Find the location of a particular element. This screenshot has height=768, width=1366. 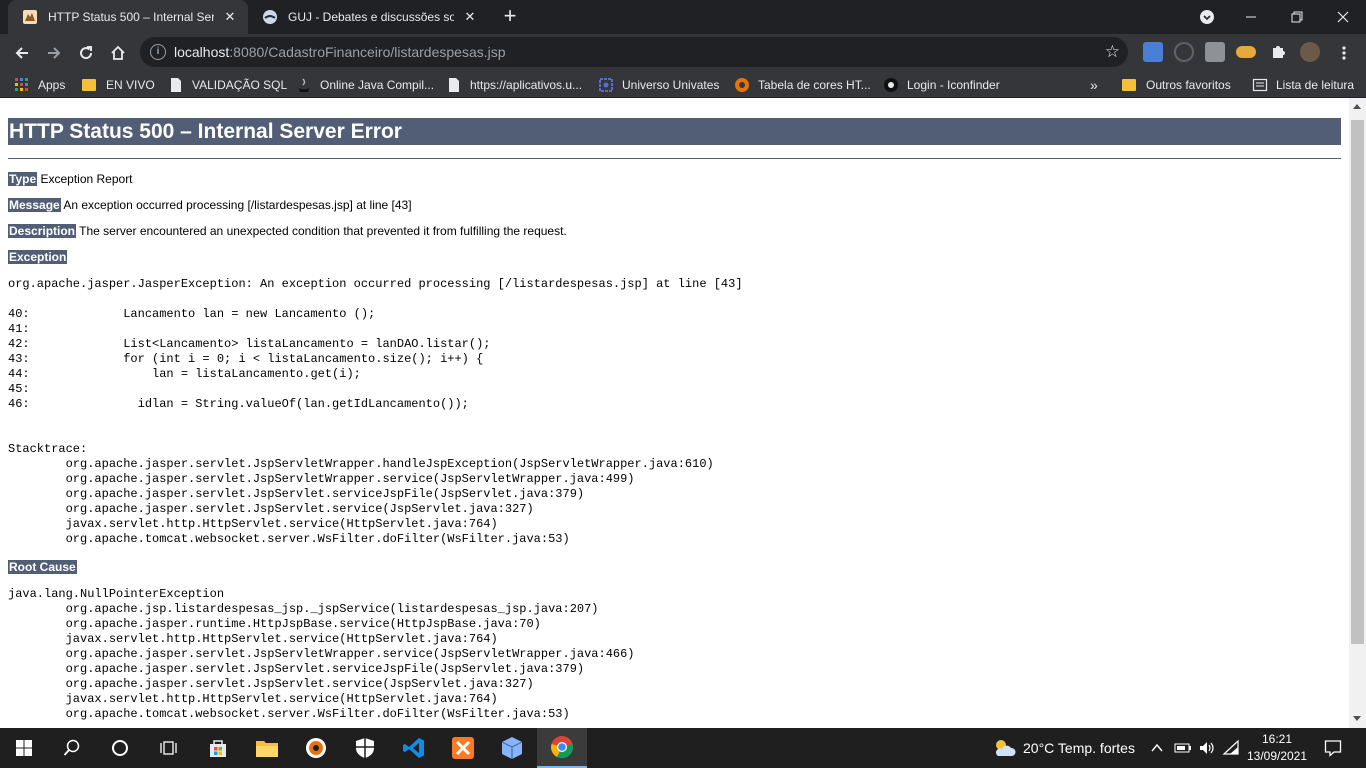

show-hidden-icons-chevron is located at coordinates (1157, 748).